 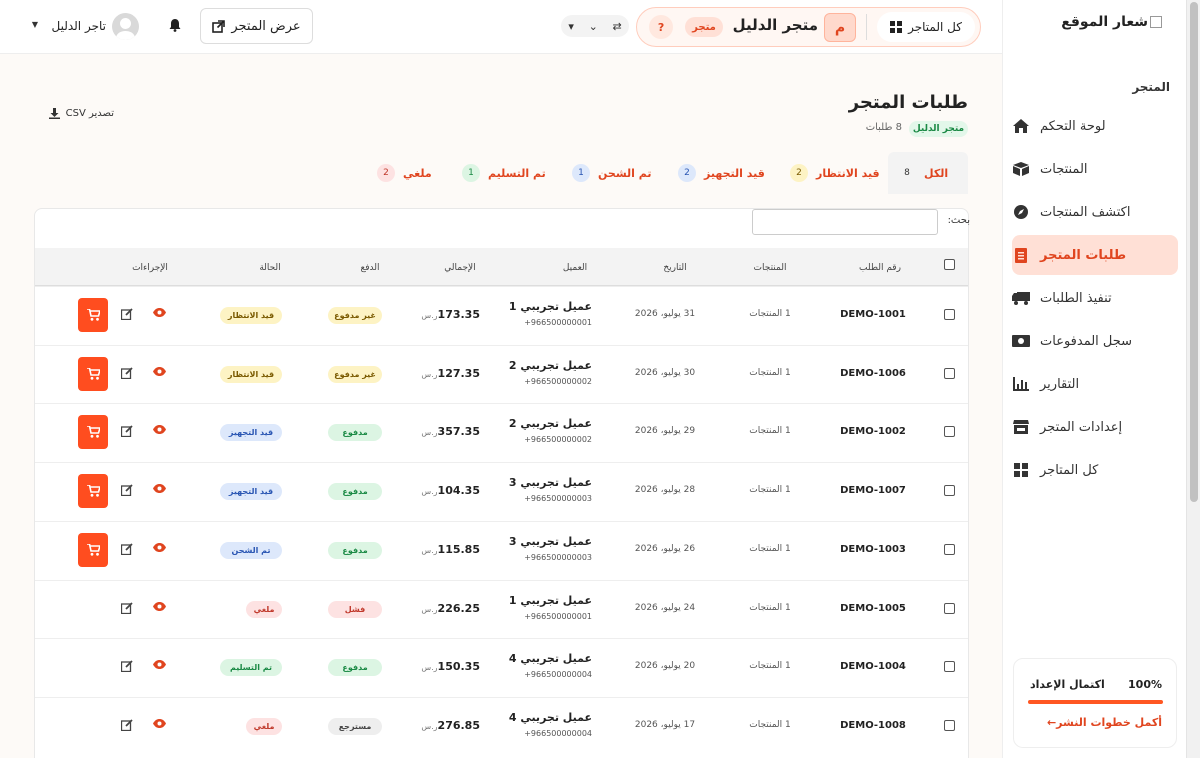 I want to click on export-csv-button: تصدير CSV, so click(x=79, y=113).